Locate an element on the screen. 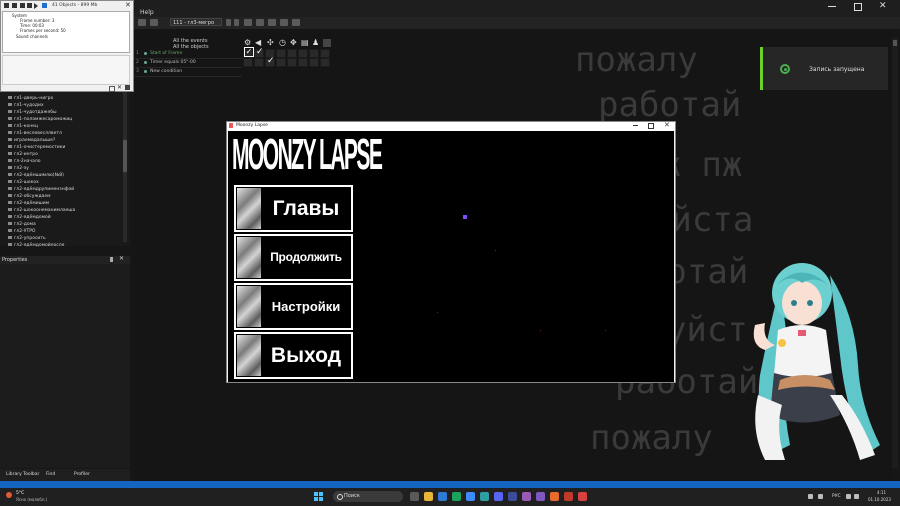 This screenshot has height=506, width=900. frame-list-item: гл2-УТРО is located at coordinates (21, 231).